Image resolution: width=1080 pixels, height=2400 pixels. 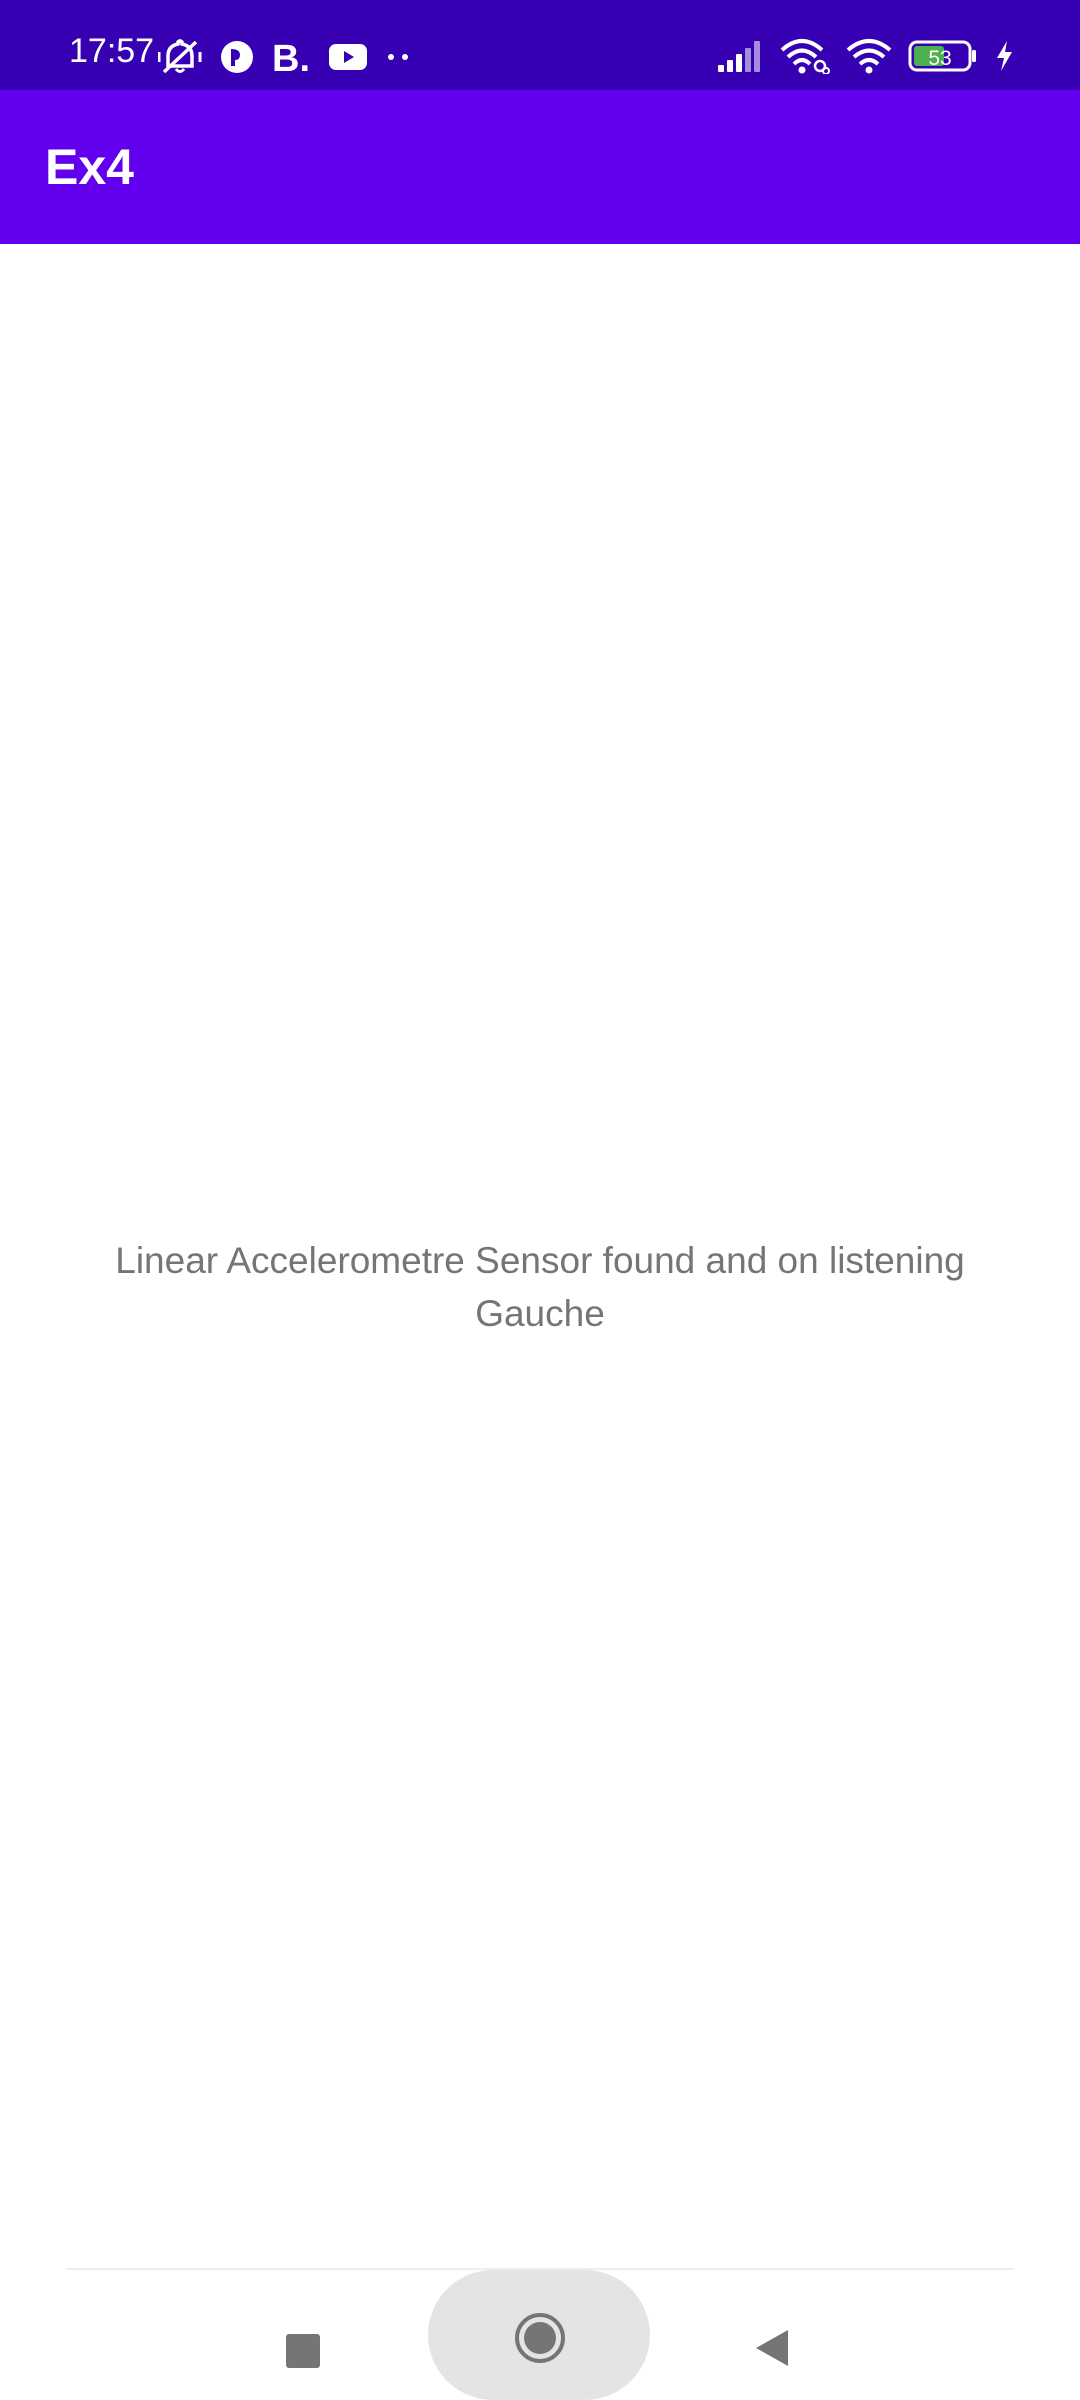 I want to click on status-left-icons: B., so click(x=285, y=57).